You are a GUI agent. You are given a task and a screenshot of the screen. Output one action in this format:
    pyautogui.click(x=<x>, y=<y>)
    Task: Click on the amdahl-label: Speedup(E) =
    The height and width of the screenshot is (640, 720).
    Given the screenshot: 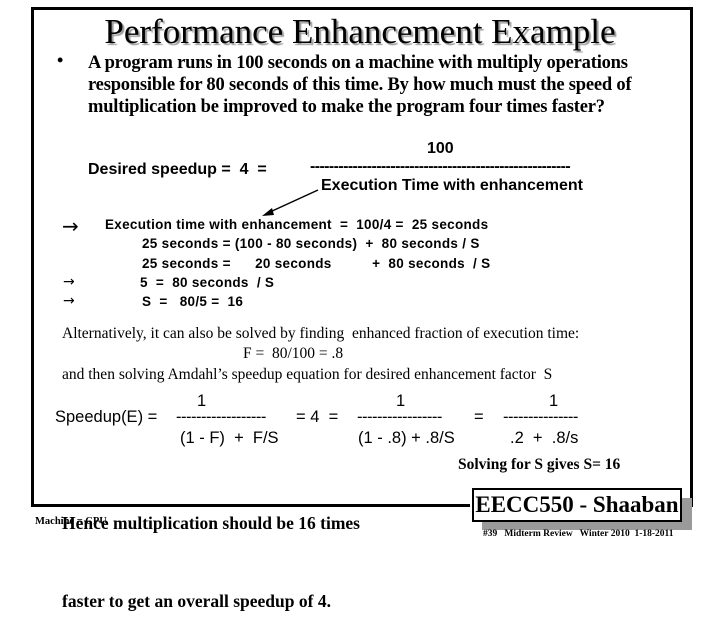 What is the action you would take?
    pyautogui.click(x=106, y=417)
    